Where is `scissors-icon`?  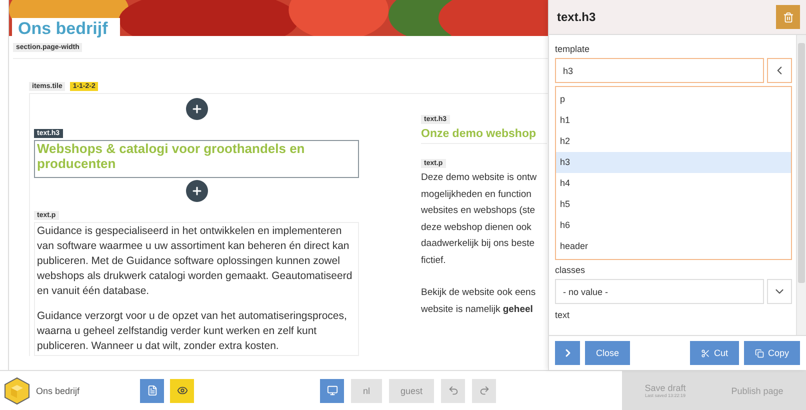 scissors-icon is located at coordinates (705, 353).